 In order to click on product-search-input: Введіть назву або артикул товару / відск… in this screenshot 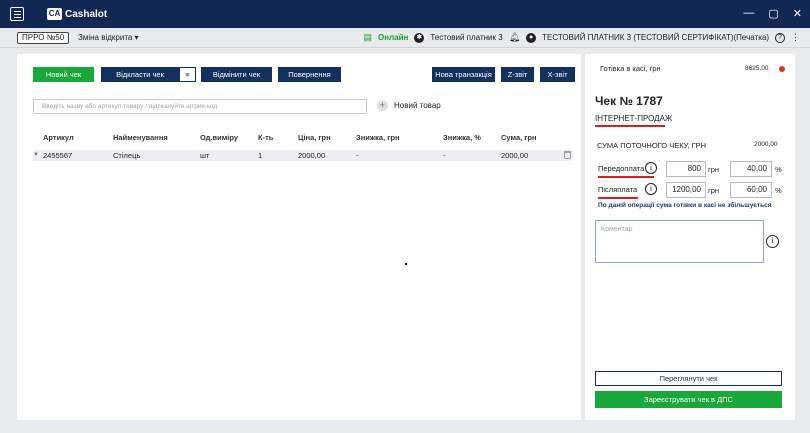, I will do `click(200, 106)`.